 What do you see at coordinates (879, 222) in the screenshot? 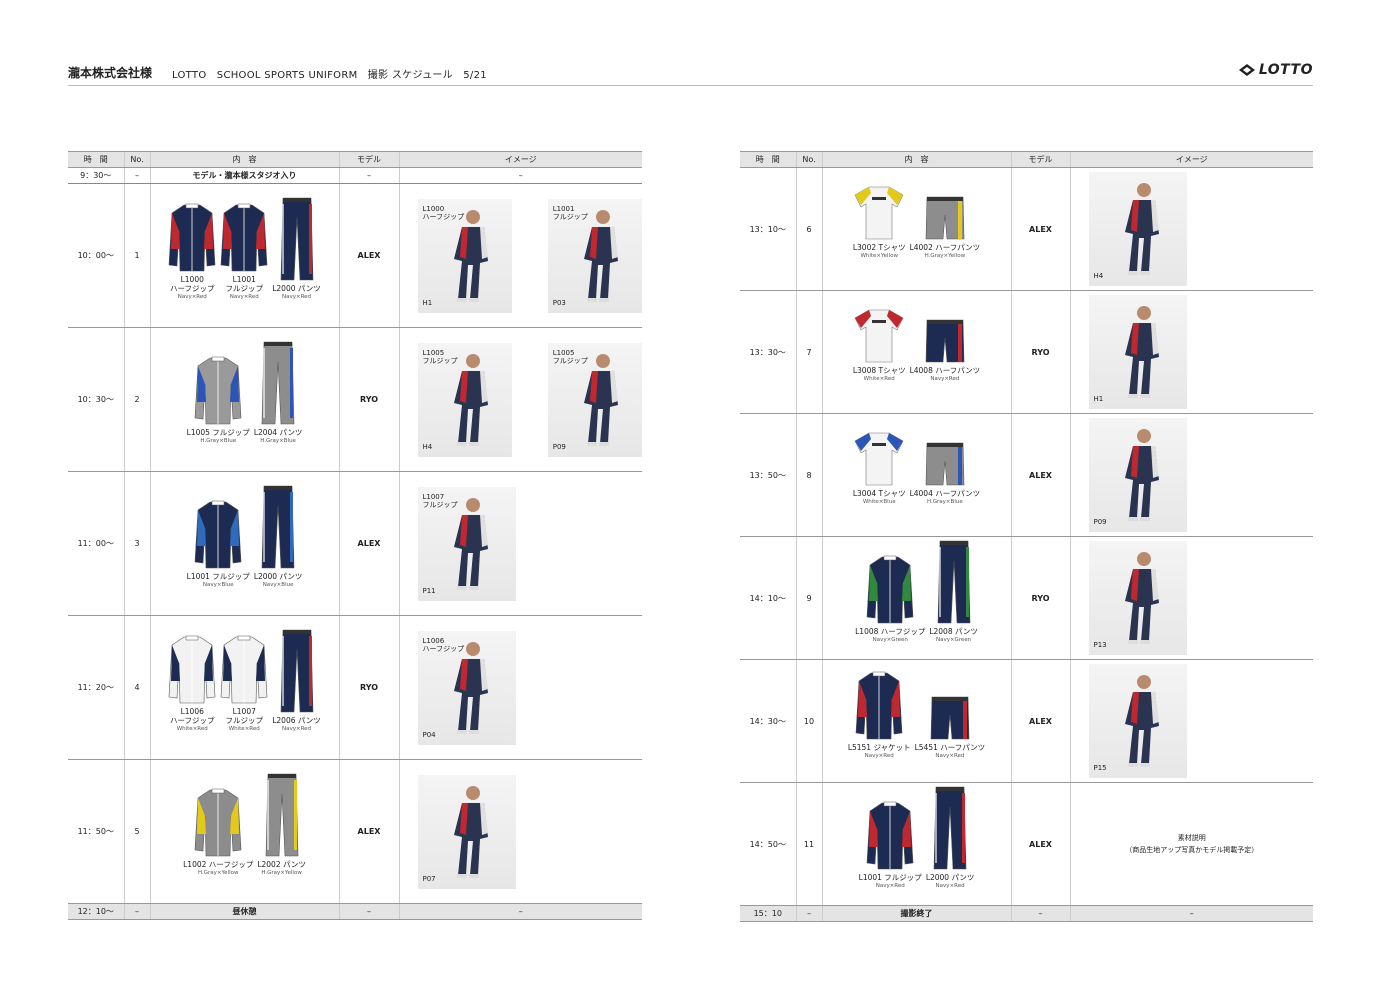
I see `product-item: L3002 Tシャツ White×Yellow` at bounding box center [879, 222].